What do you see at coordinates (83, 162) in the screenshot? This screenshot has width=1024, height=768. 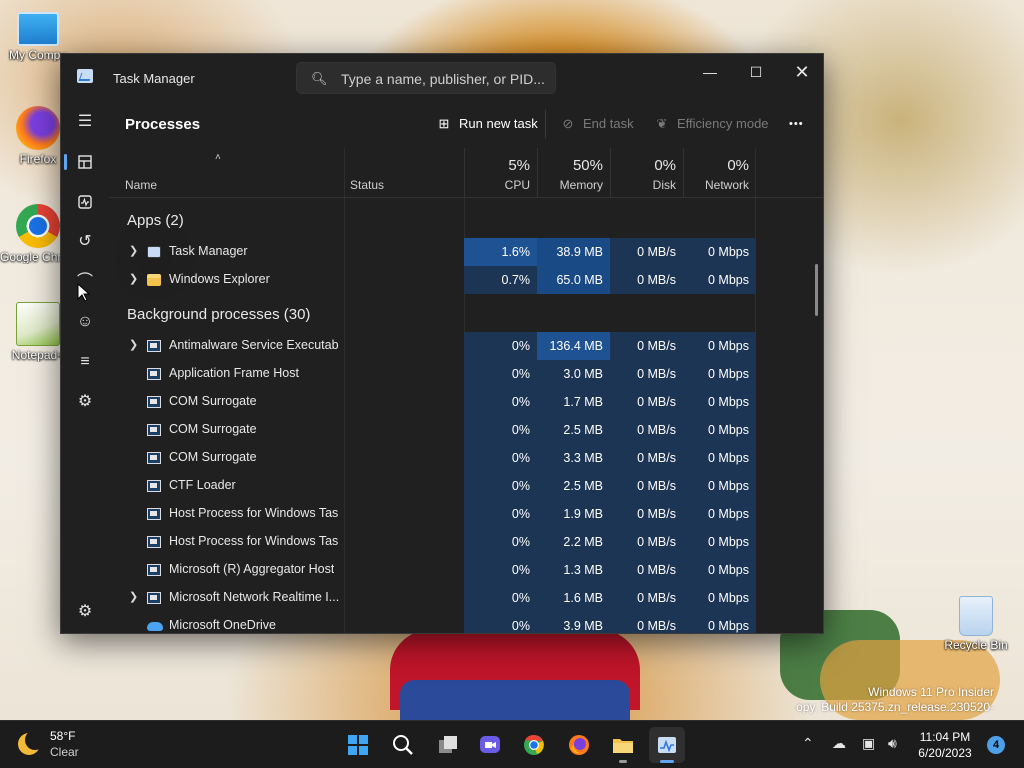 I see `processes-nav-icon` at bounding box center [83, 162].